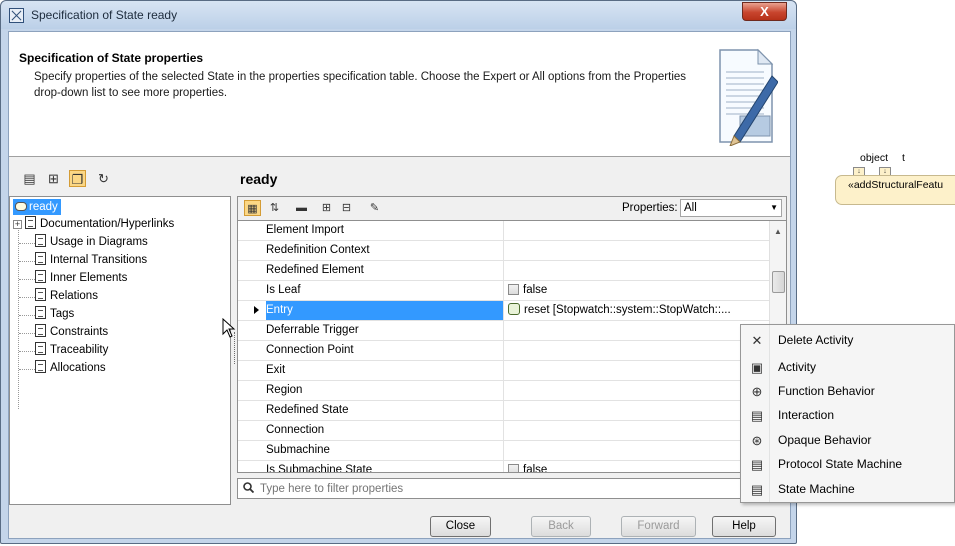 This screenshot has height=546, width=955. I want to click on state-machine-icon: ▤, so click(757, 489).